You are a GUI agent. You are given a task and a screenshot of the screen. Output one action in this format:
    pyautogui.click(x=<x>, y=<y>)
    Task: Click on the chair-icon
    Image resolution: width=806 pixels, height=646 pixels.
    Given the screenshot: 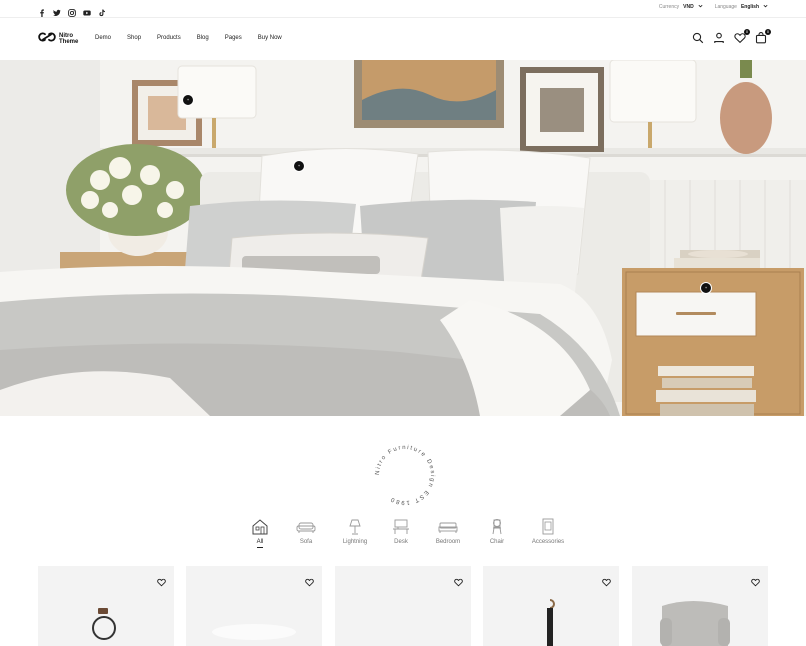 What is the action you would take?
    pyautogui.click(x=497, y=527)
    